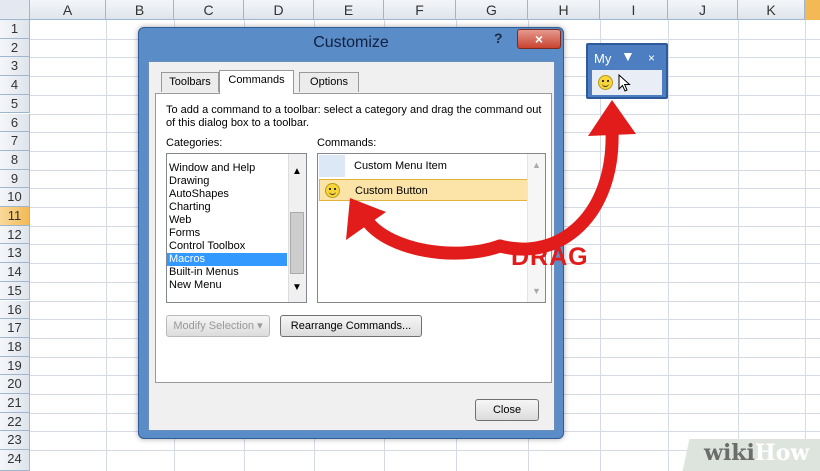 The image size is (820, 471). Describe the element at coordinates (539, 39) in the screenshot. I see `dialog-close-button: ×` at that location.